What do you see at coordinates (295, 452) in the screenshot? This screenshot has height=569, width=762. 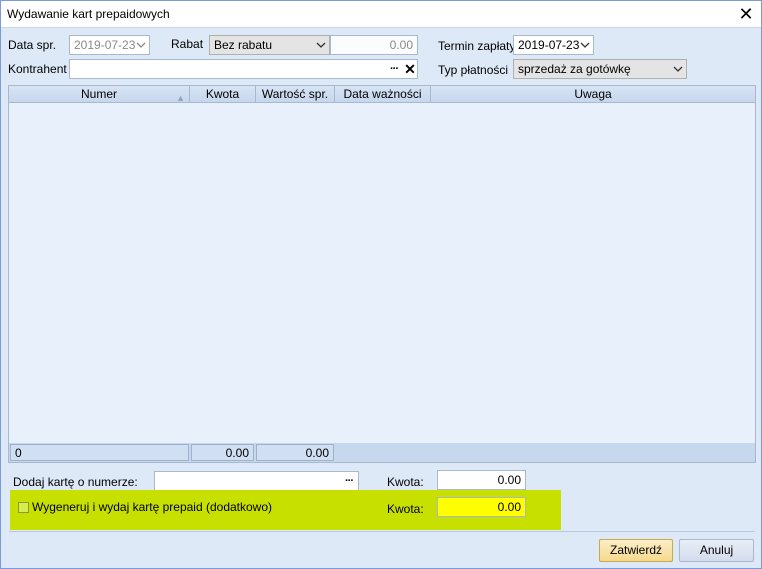 I see `footer-wartosc-sum: 0.00` at bounding box center [295, 452].